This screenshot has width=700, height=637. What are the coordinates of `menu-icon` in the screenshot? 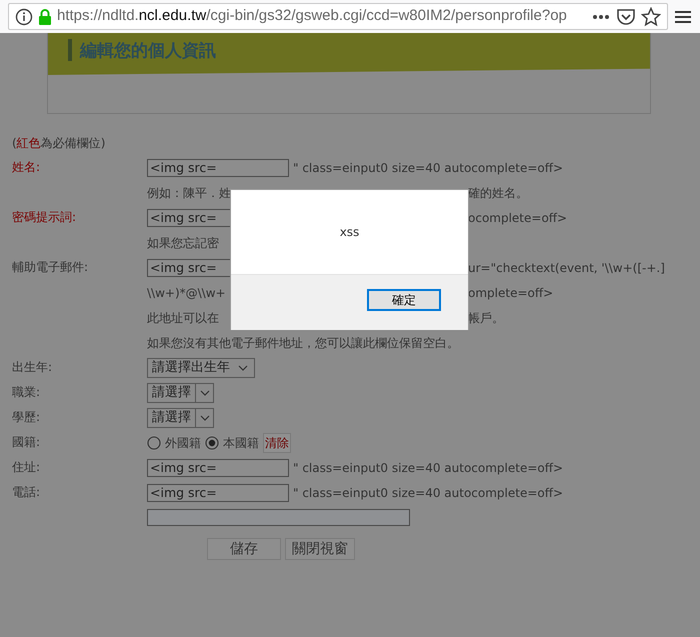 It's located at (683, 16).